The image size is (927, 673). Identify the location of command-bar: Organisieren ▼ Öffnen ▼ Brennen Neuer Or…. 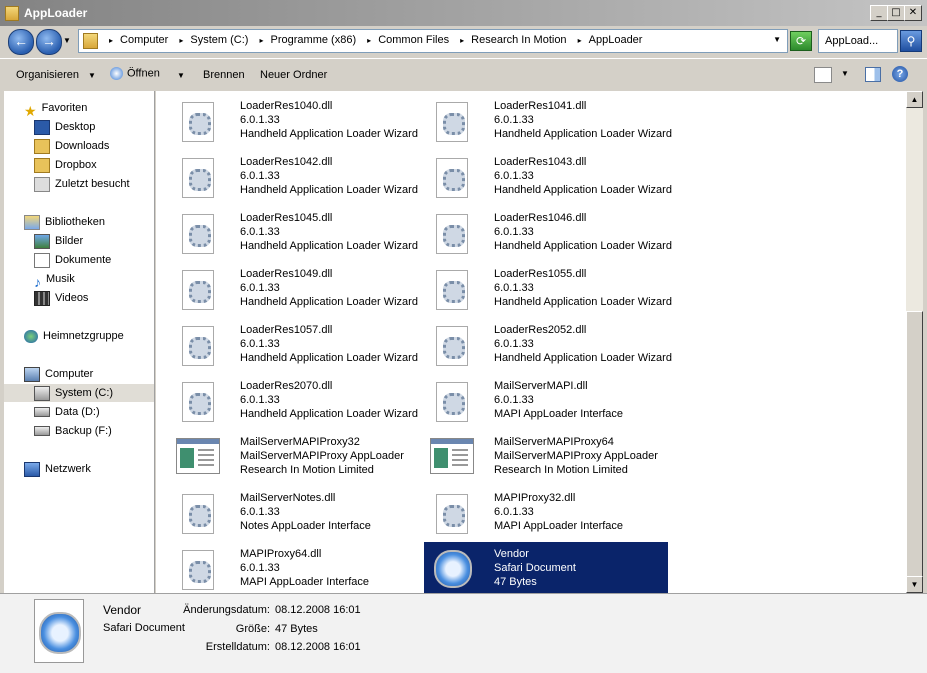
(463, 74).